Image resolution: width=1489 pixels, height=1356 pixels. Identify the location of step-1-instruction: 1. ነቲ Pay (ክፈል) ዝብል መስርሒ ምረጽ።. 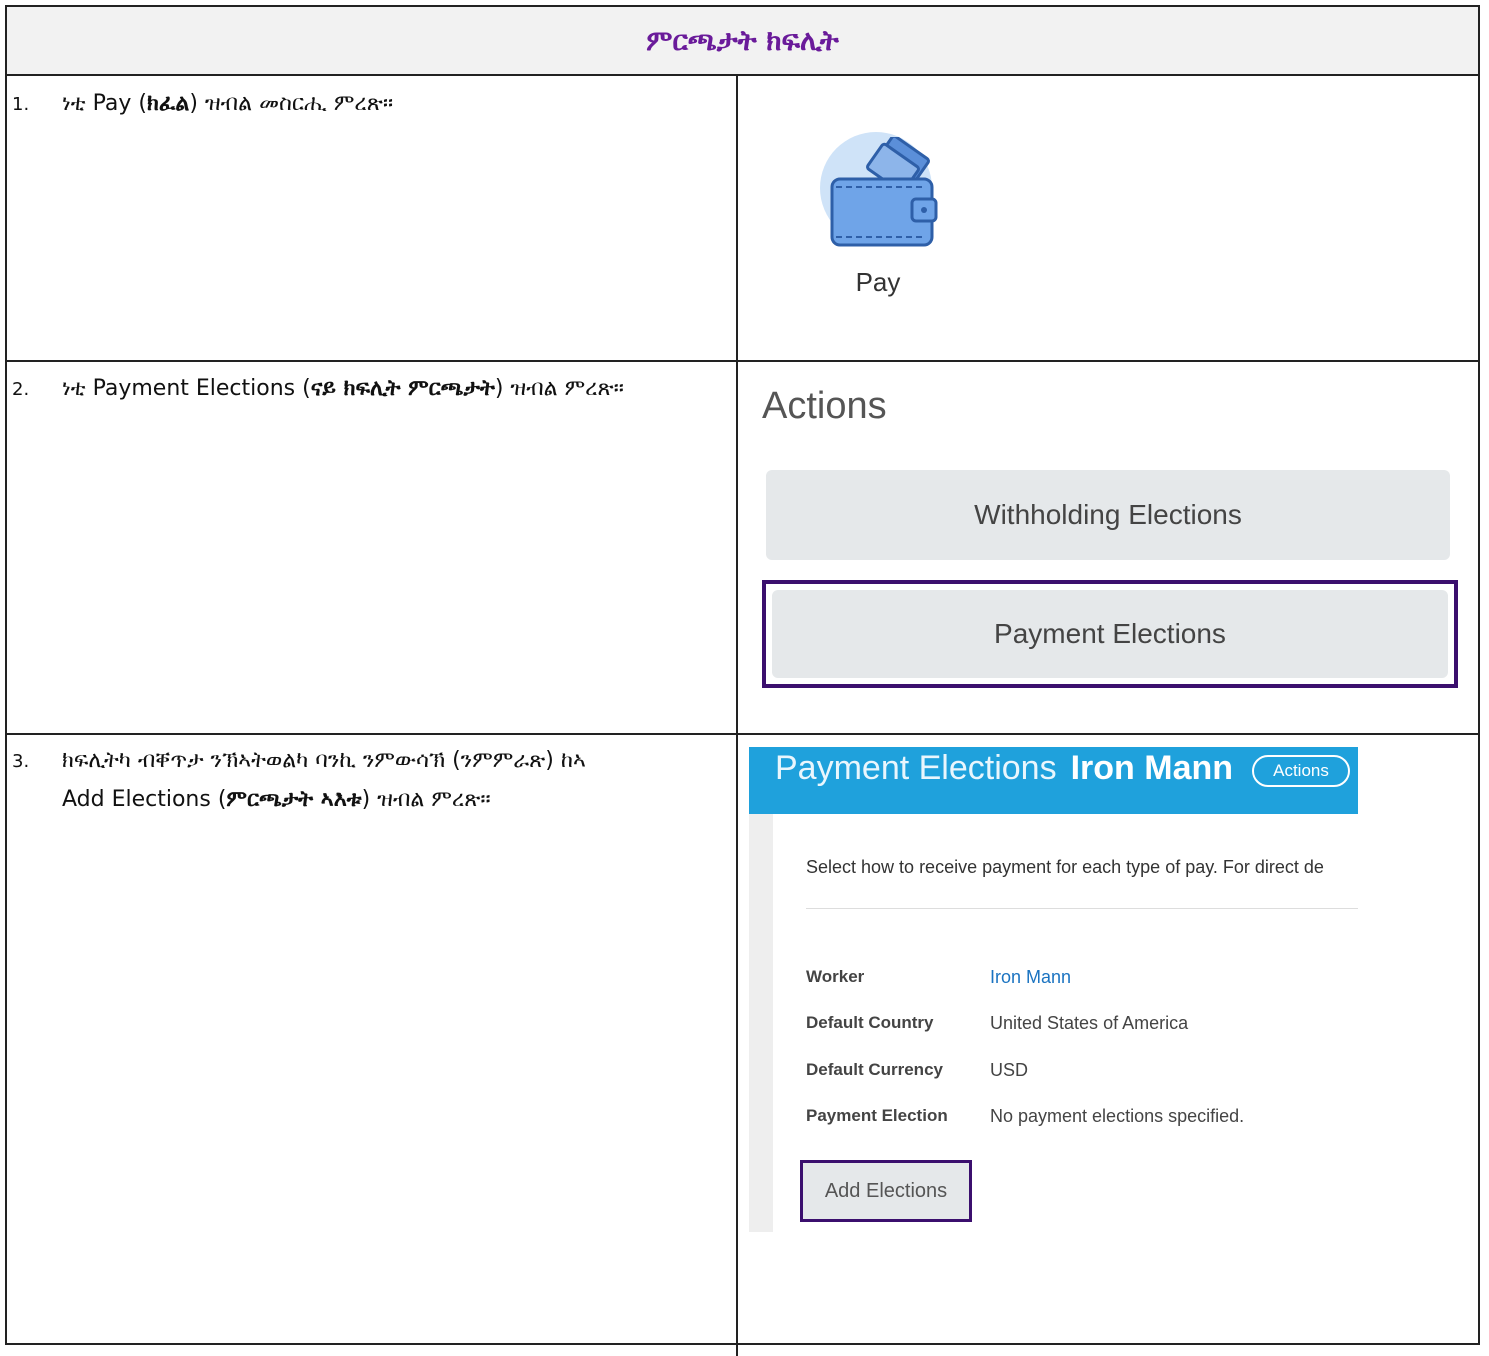
(362, 104).